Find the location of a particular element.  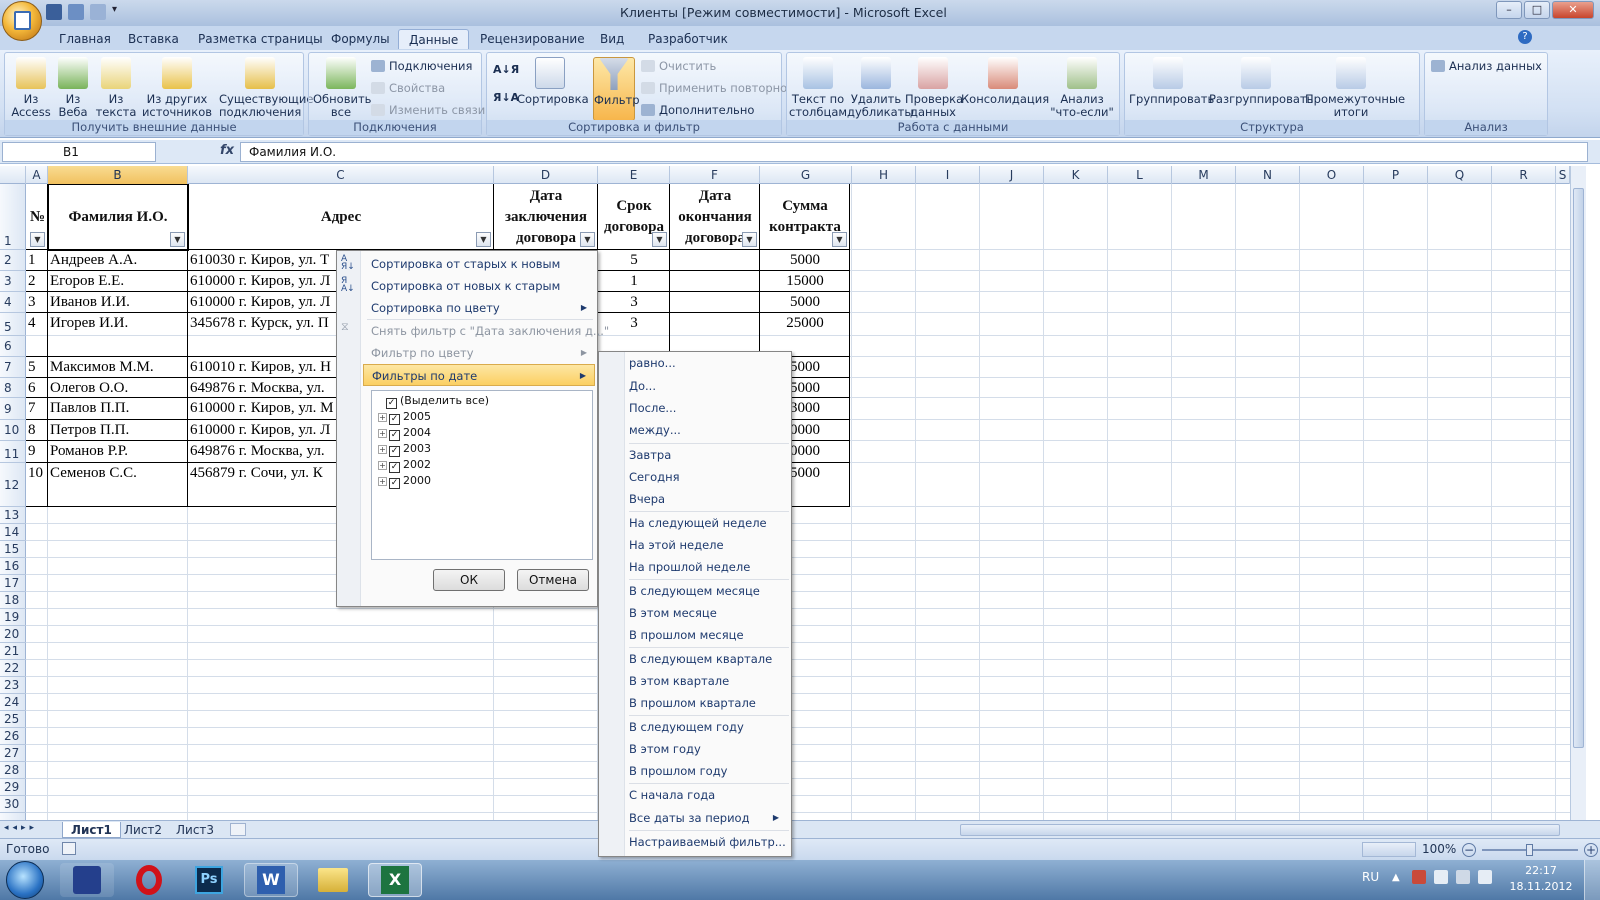

column-header: D is located at coordinates (546, 175).